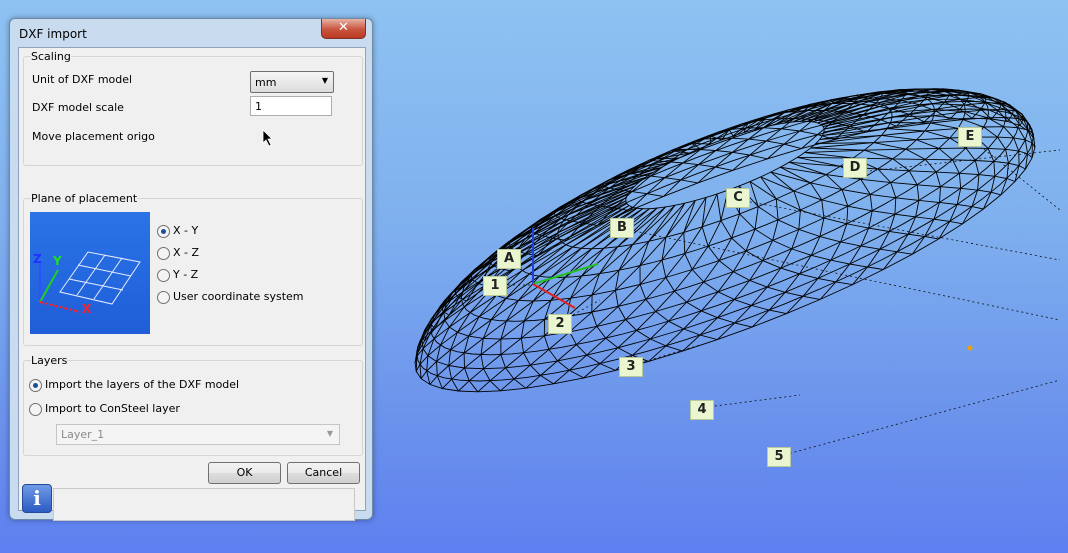 This screenshot has height=553, width=1068. Describe the element at coordinates (35, 385) in the screenshot. I see `import-dxf-layers-radio` at that location.